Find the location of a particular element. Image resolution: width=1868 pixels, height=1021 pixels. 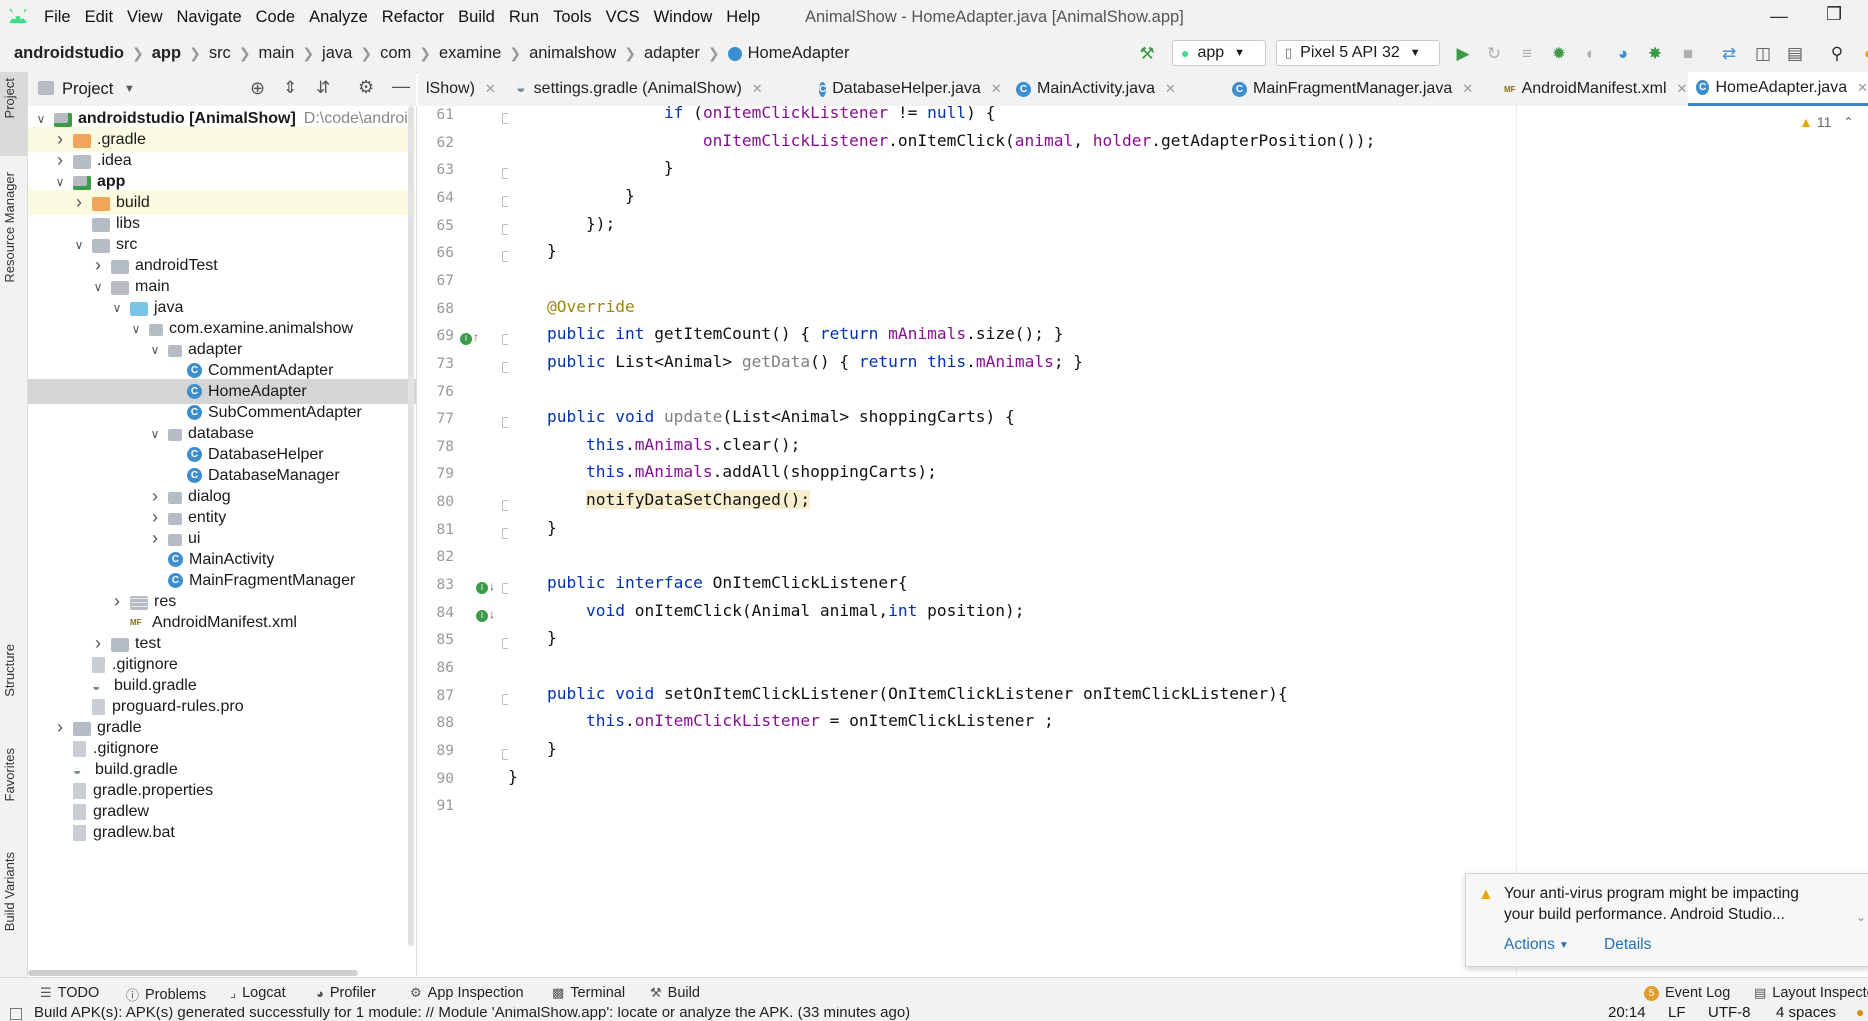

chevron-down-icon: ▼ is located at coordinates (129, 89).